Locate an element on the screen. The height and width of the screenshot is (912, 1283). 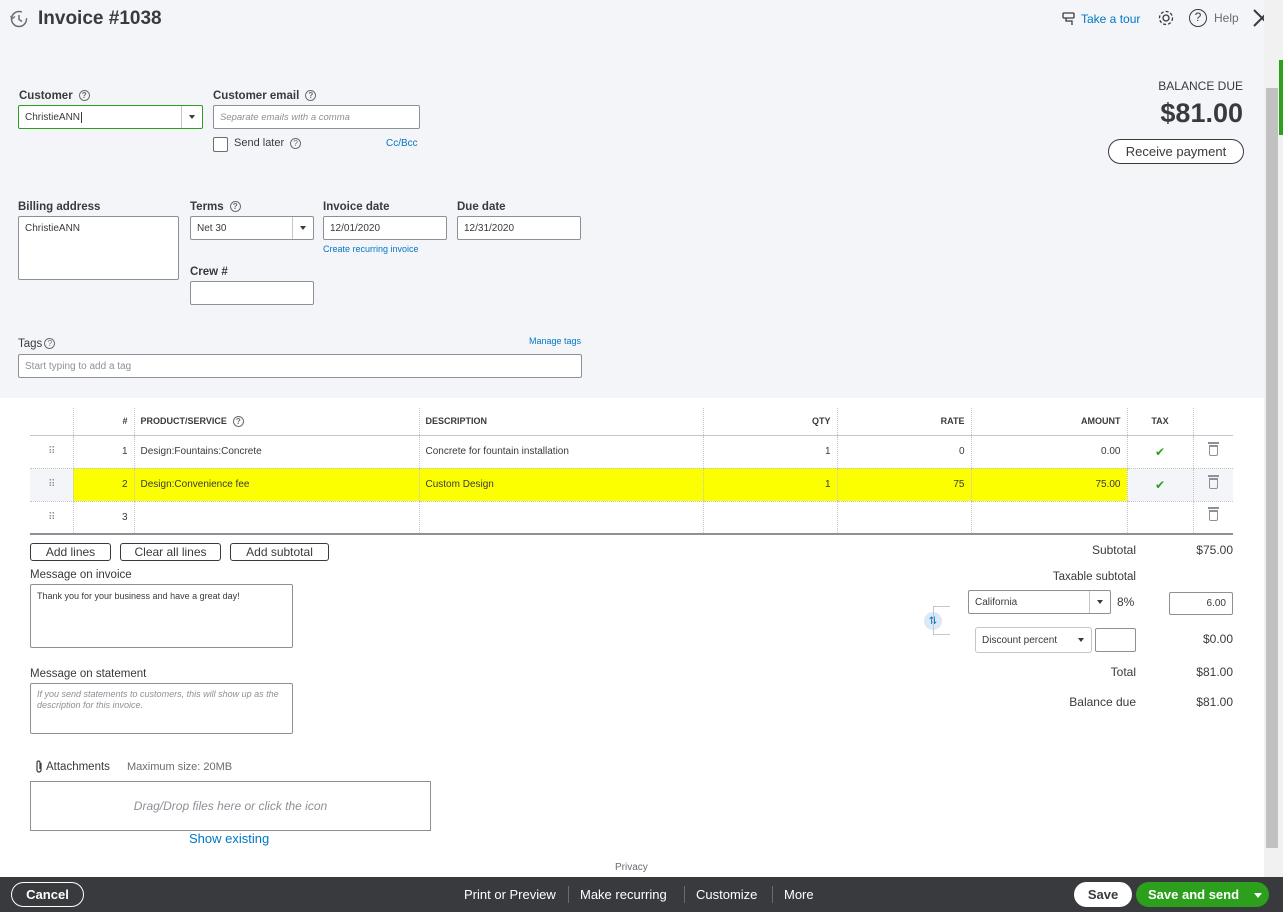
message-statement-label: Message on statement is located at coordinates (88, 674).